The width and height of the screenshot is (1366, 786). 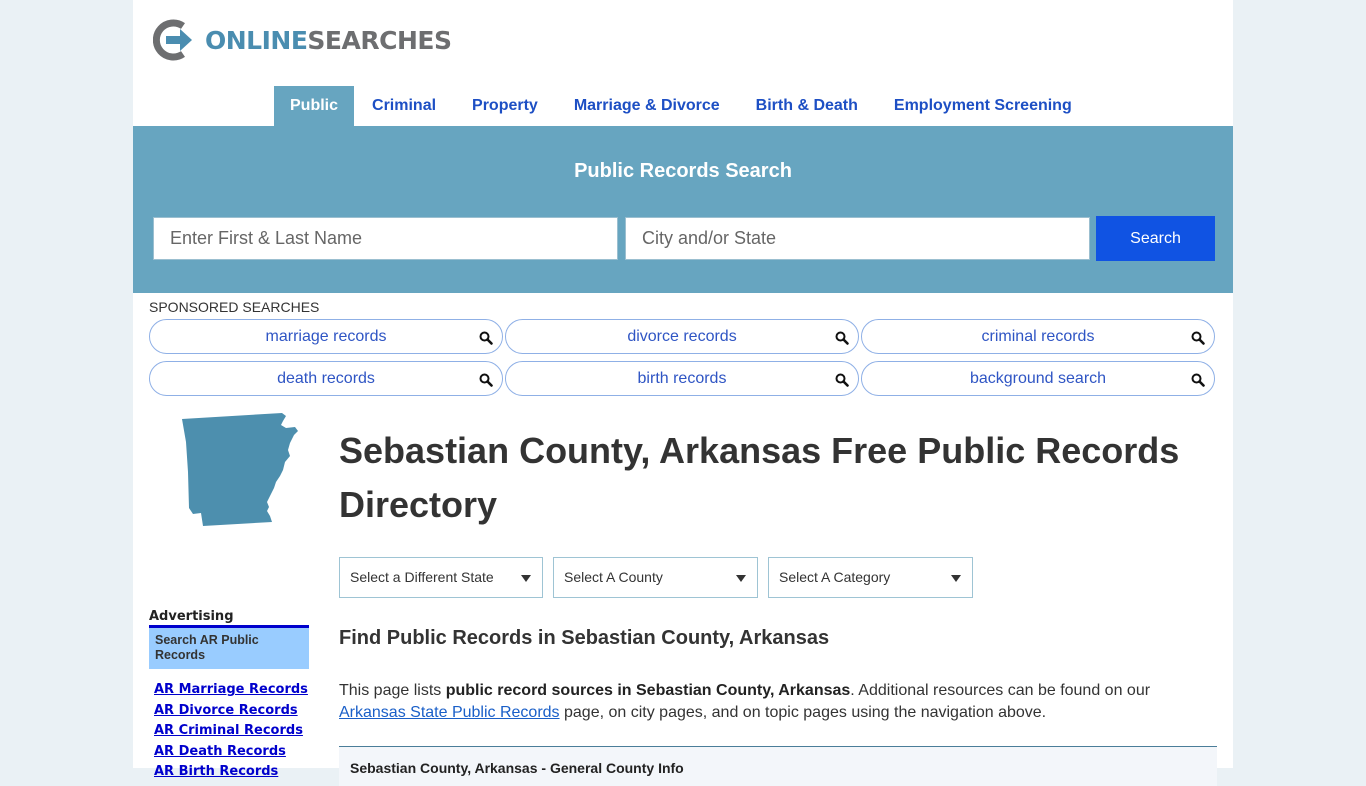 I want to click on sponsored-search-pill: marriage records, so click(x=326, y=336).